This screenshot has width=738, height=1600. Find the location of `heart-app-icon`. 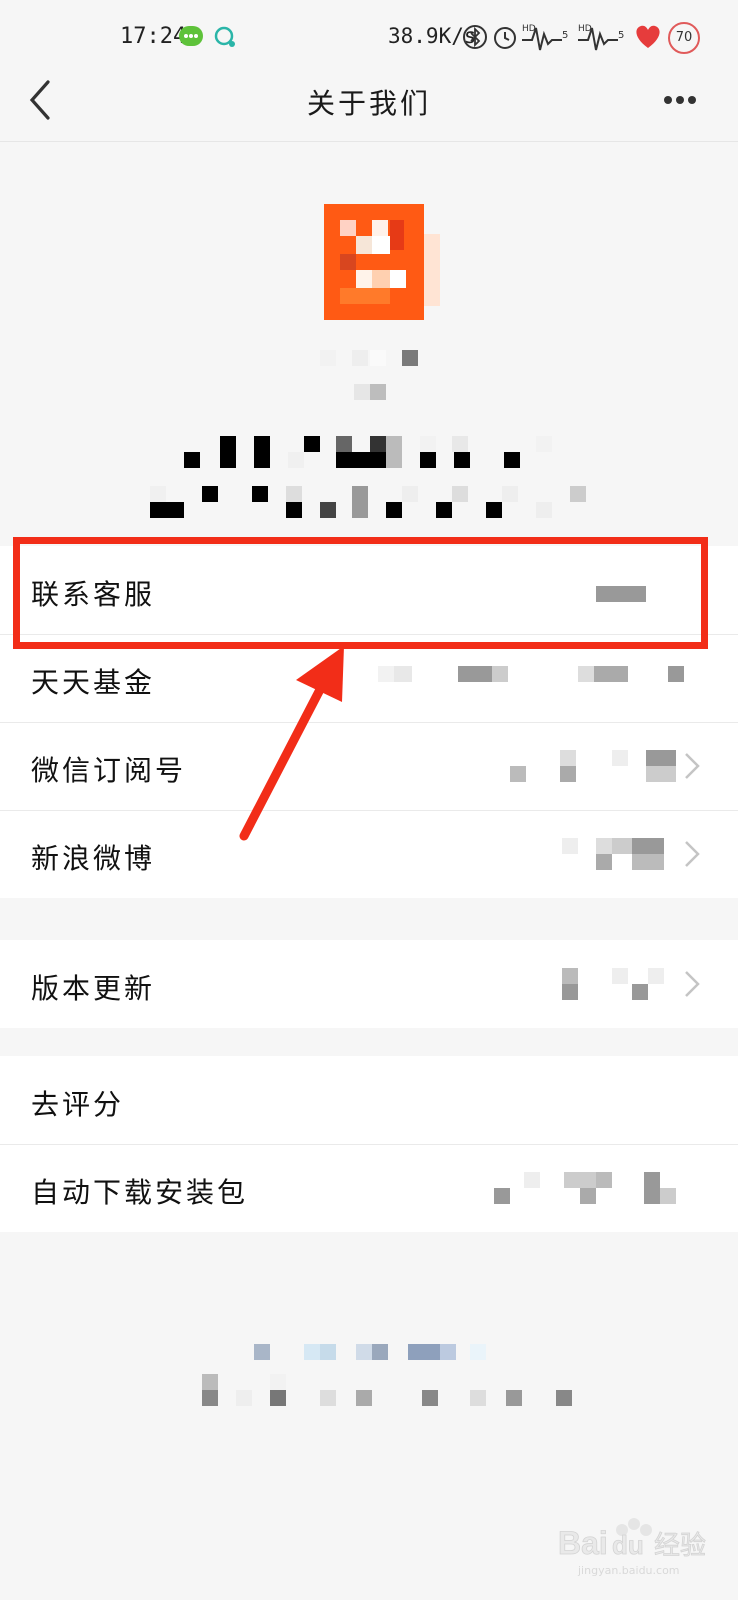

heart-app-icon is located at coordinates (649, 37).